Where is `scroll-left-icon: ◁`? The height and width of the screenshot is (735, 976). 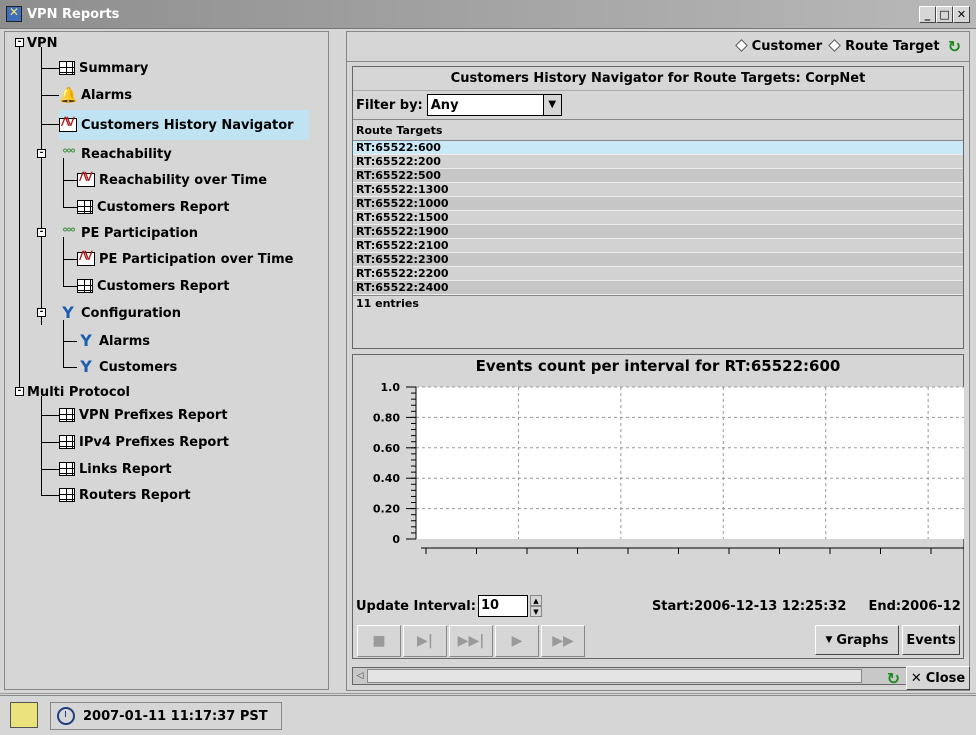 scroll-left-icon: ◁ is located at coordinates (360, 676).